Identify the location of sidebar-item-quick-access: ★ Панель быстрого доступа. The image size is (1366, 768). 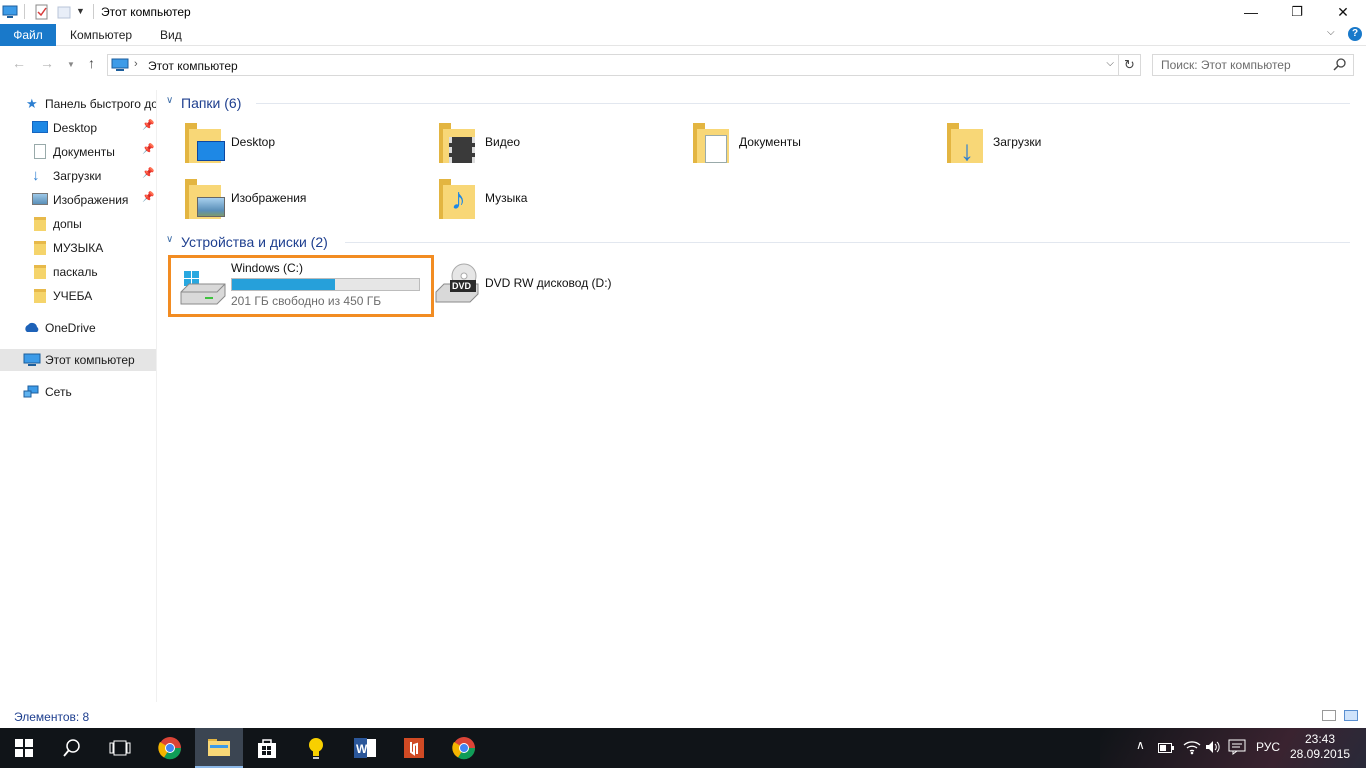
(78, 104).